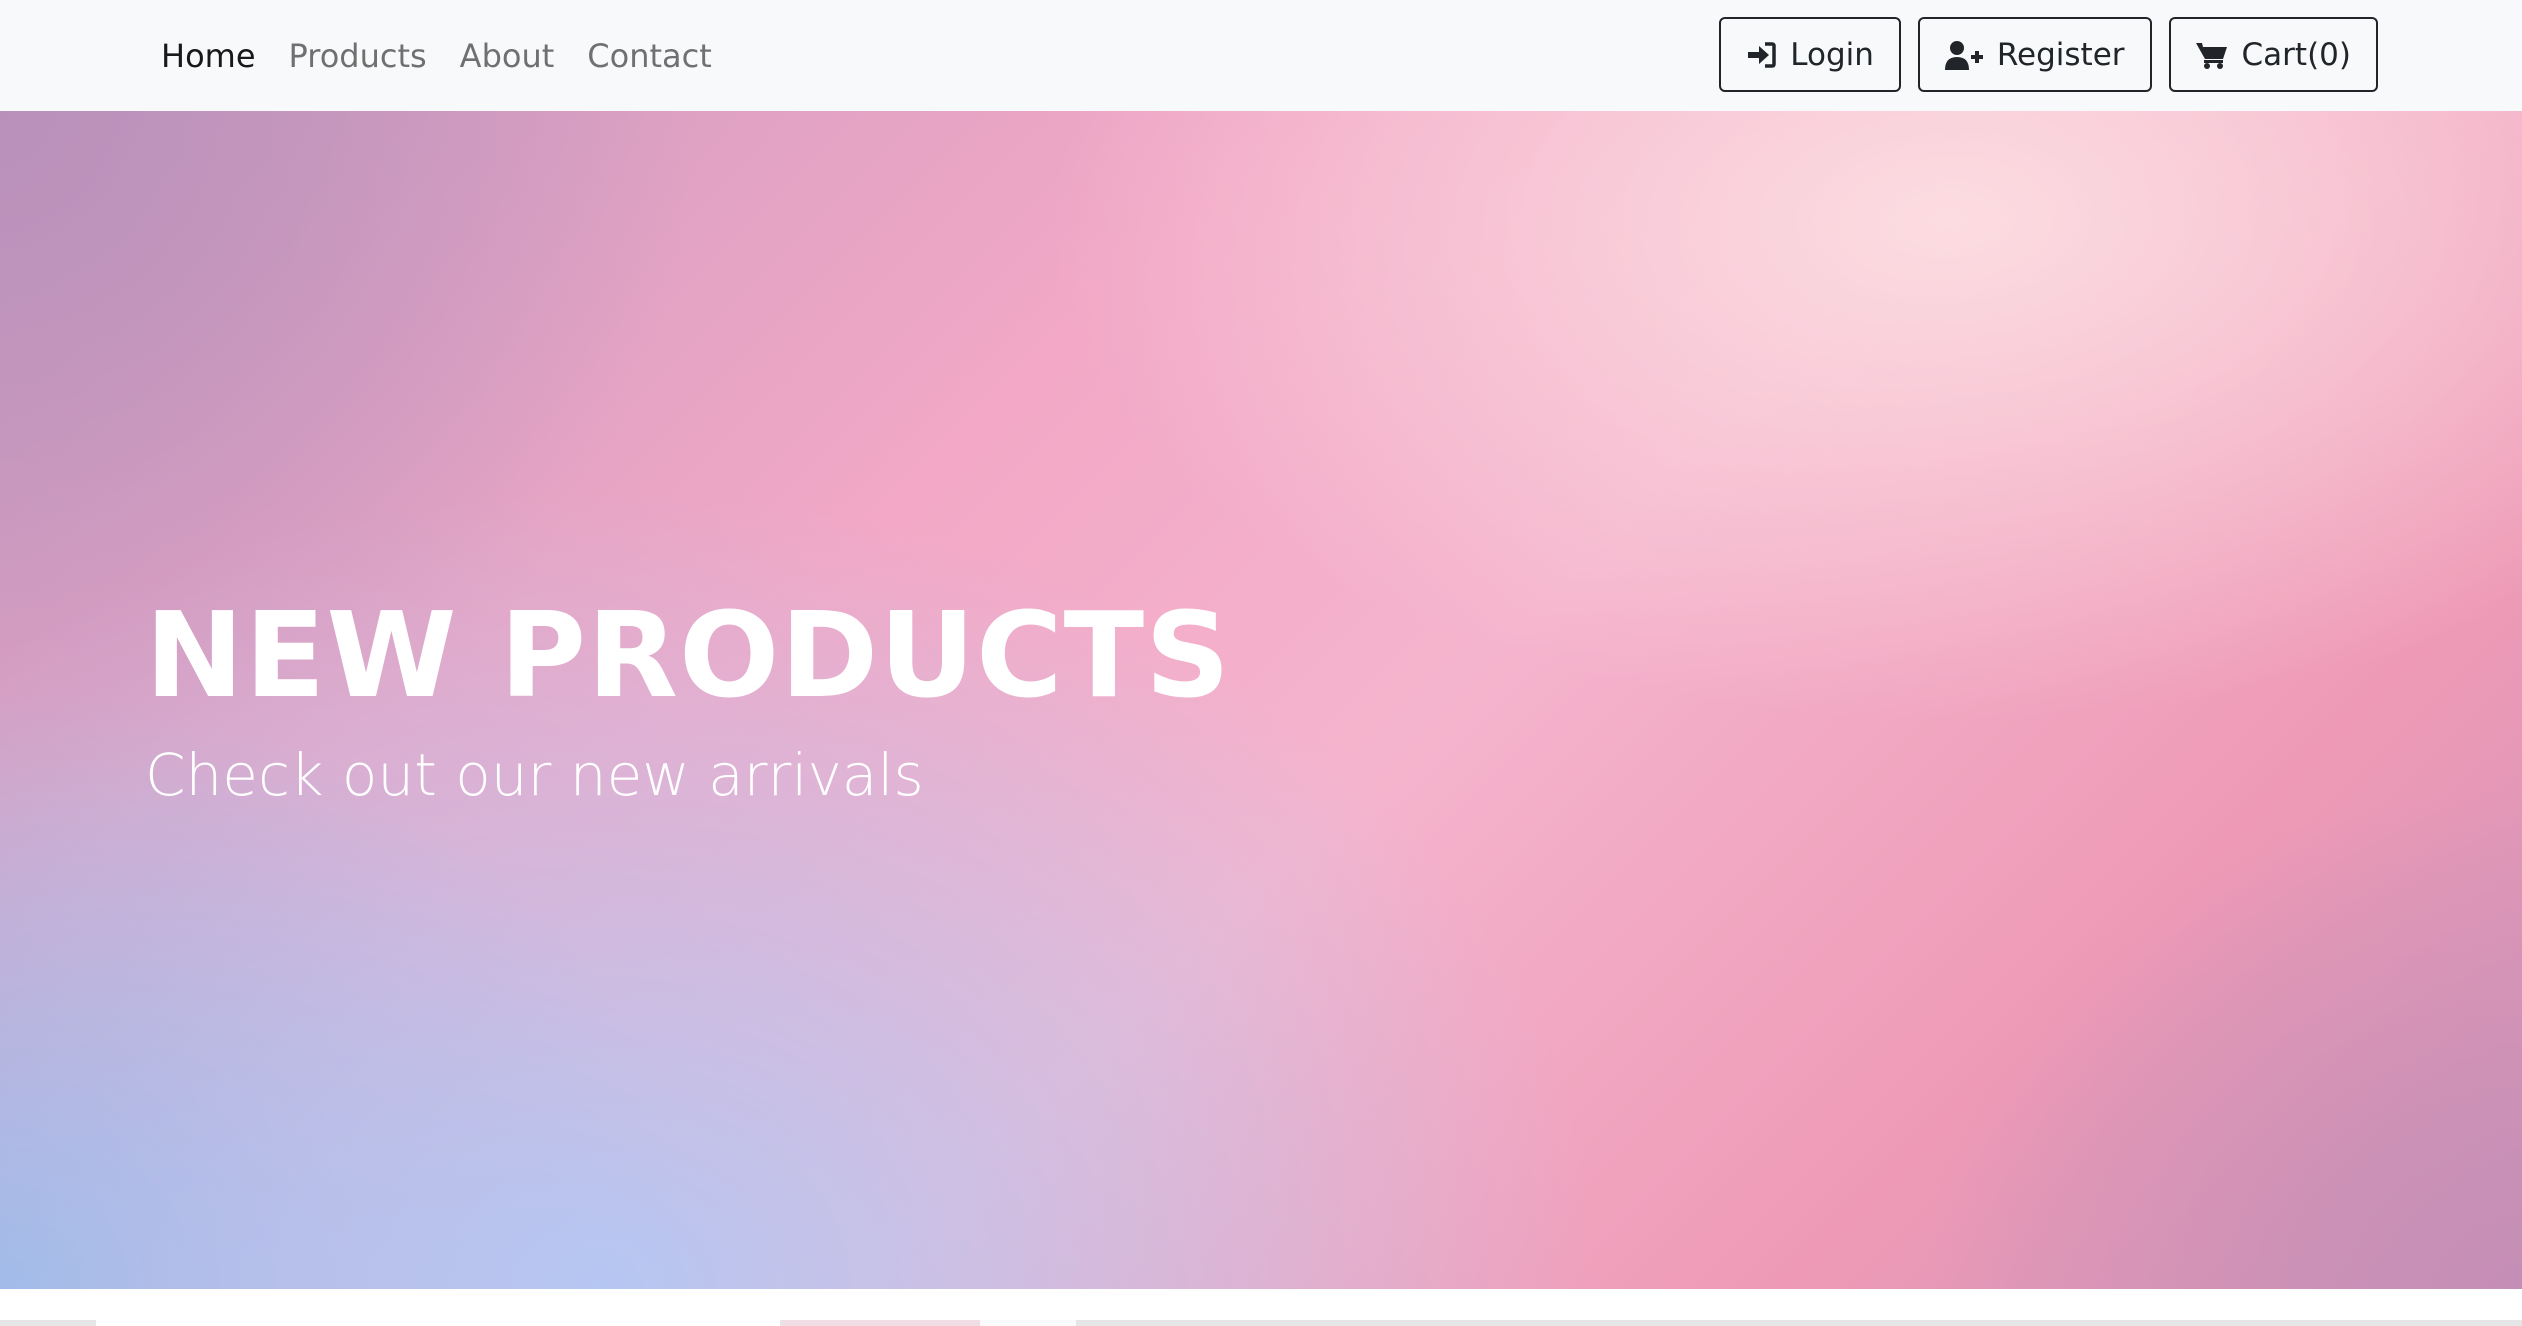  I want to click on next-section-edge, so click(1261, 1323).